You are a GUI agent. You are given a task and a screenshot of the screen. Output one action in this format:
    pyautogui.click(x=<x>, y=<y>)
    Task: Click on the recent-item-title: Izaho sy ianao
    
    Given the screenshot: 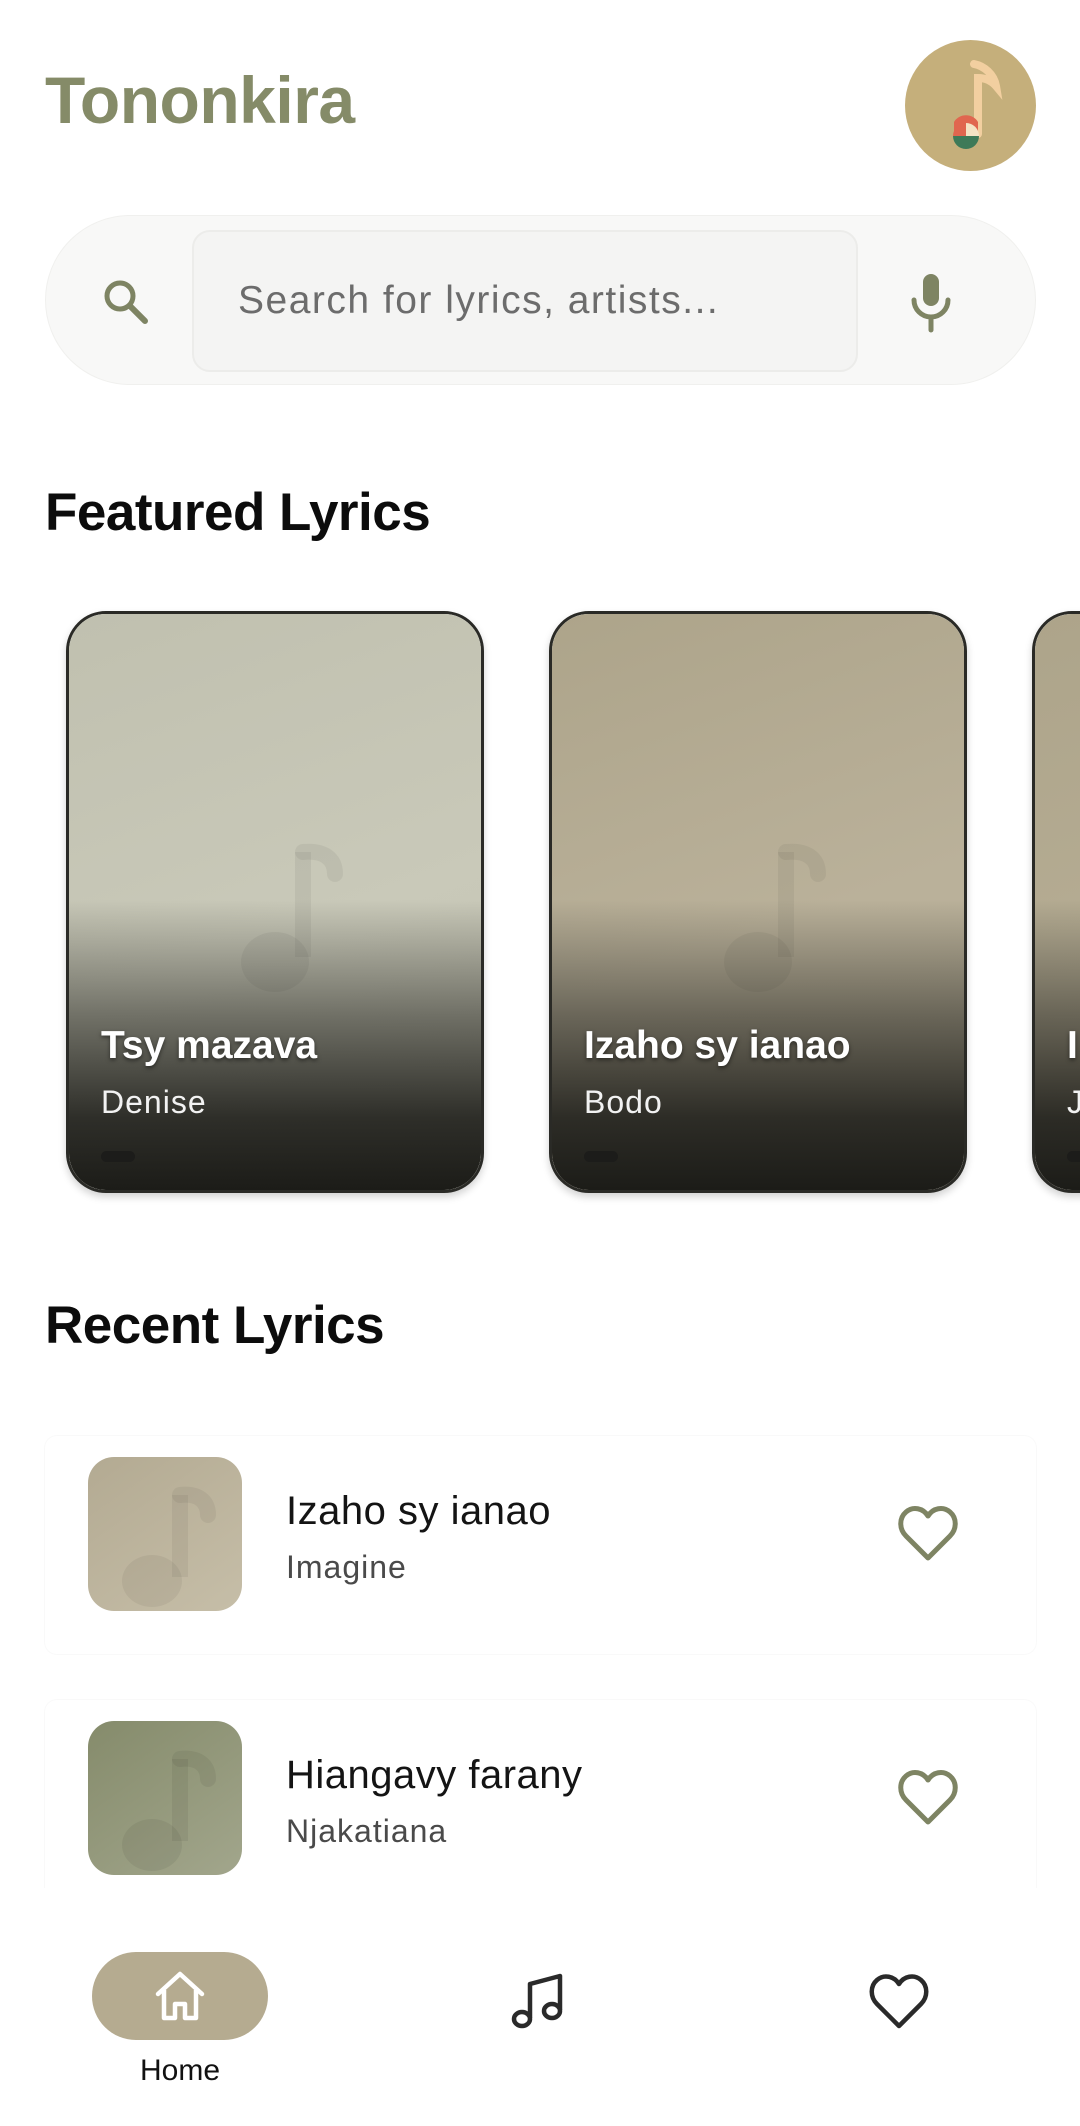 What is the action you would take?
    pyautogui.click(x=418, y=1511)
    